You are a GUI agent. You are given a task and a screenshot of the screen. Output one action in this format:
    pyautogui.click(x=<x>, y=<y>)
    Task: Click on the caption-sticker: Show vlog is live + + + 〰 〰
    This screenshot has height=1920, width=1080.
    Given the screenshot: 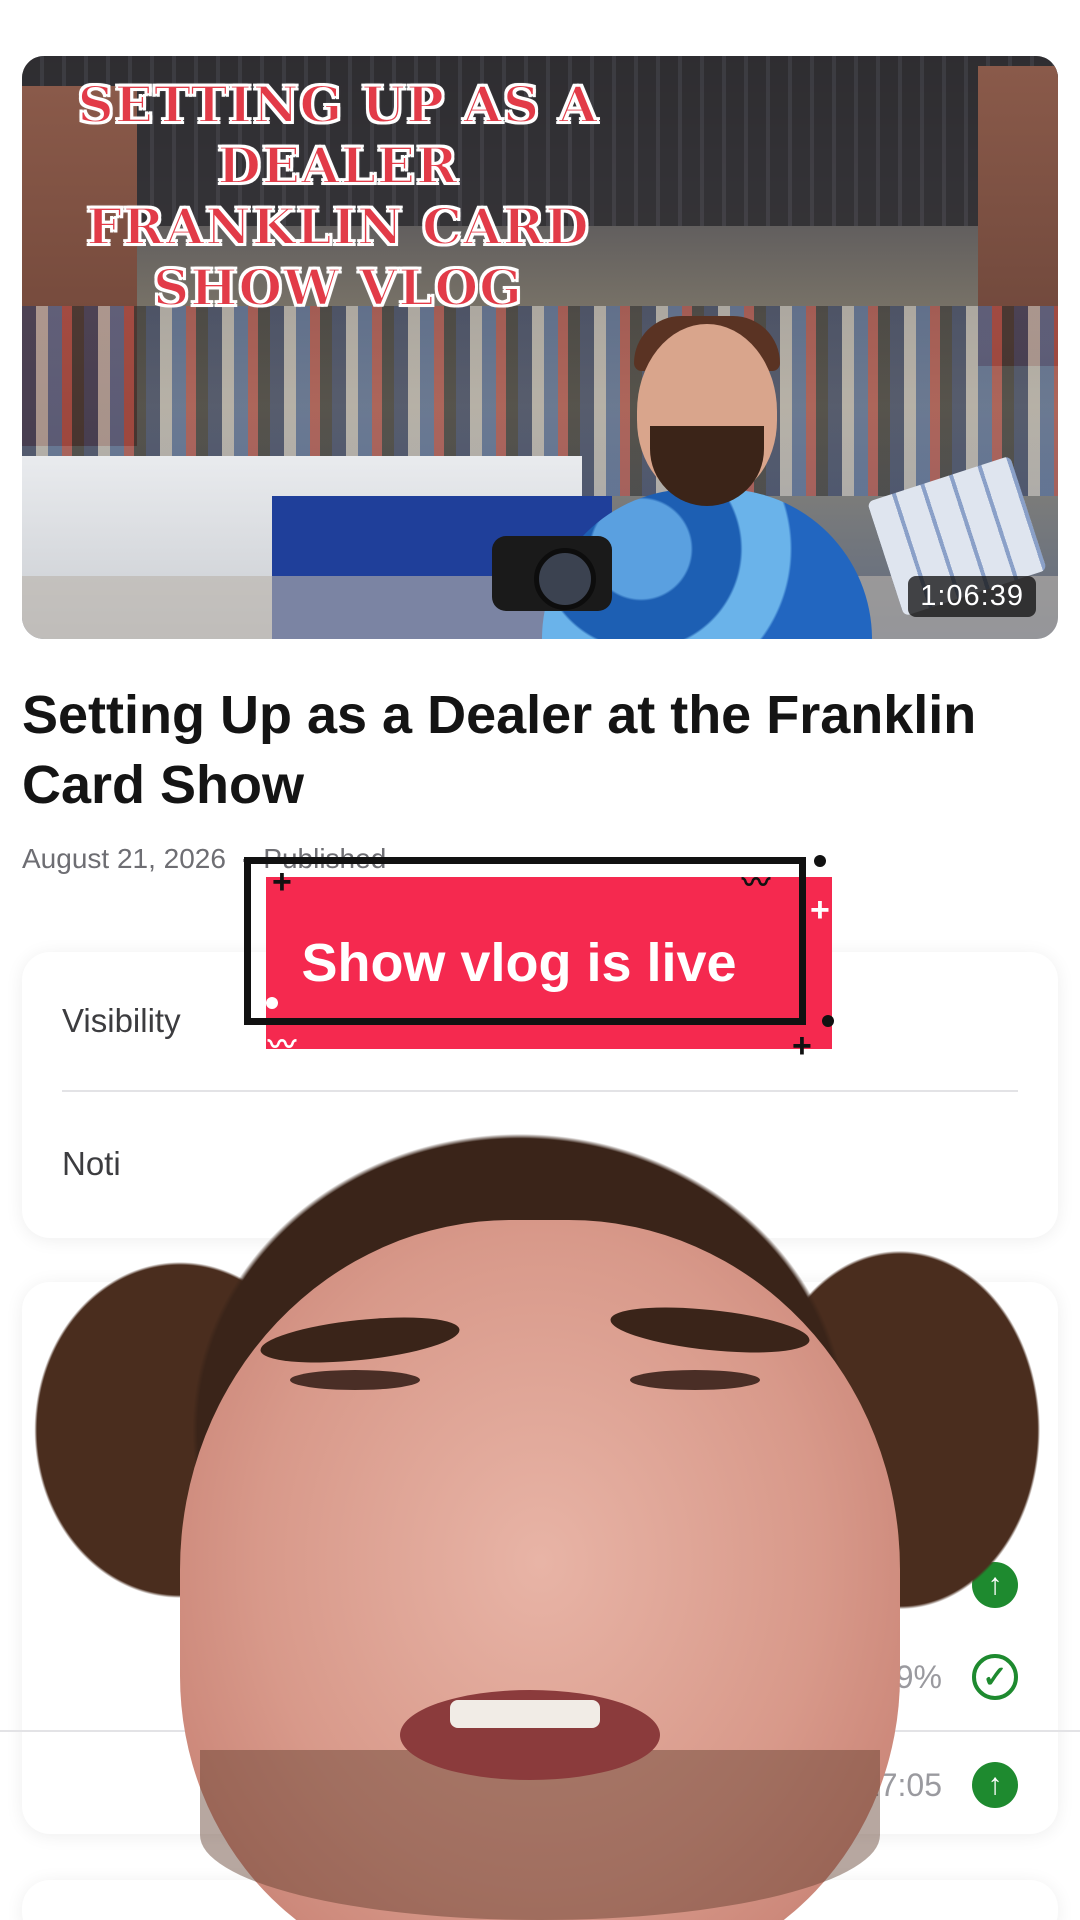 What is the action you would take?
    pyautogui.click(x=539, y=959)
    